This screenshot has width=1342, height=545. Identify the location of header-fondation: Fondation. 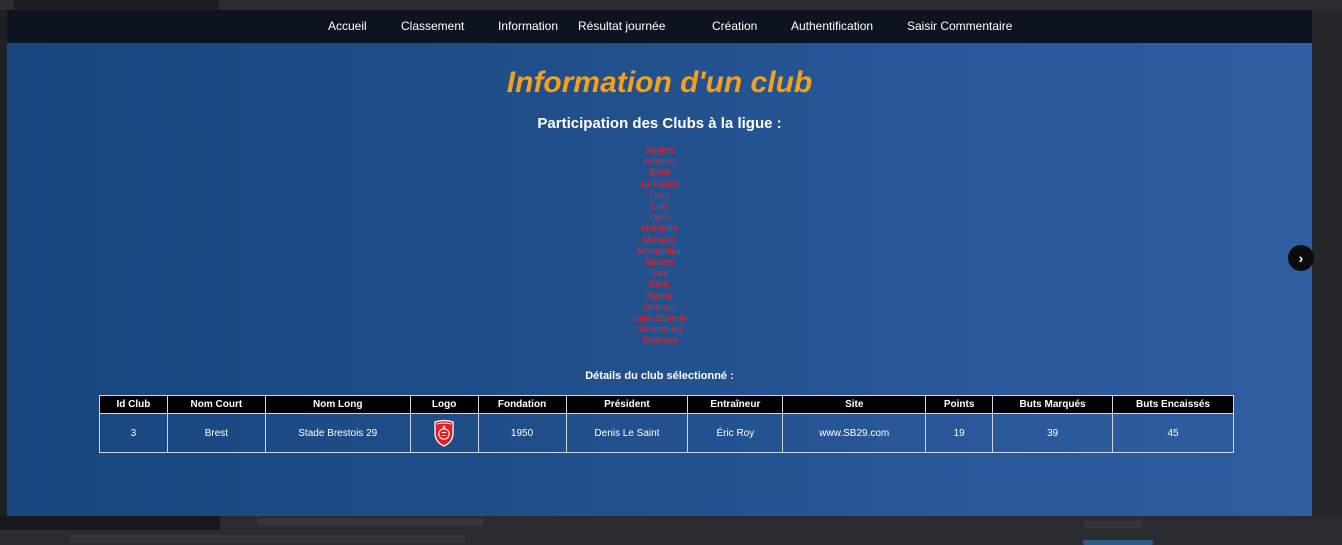
(522, 404).